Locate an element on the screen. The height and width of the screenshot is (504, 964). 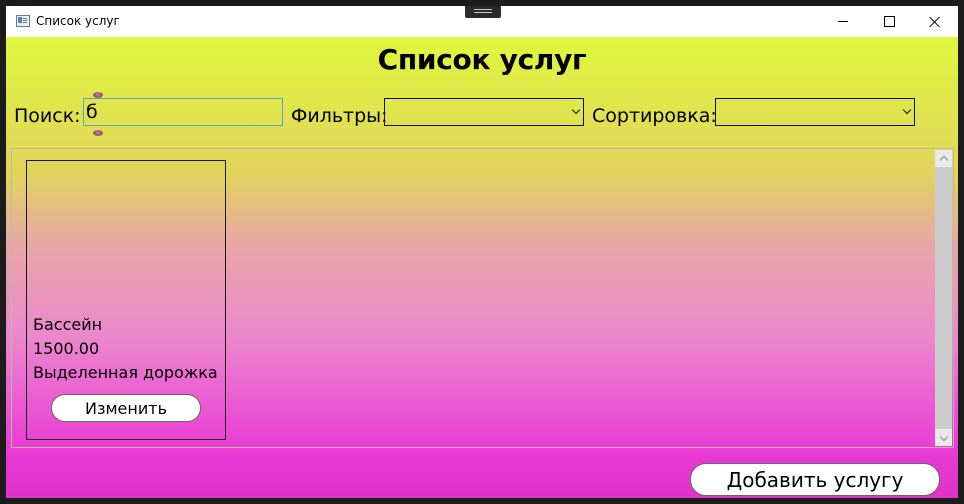
search-label: Поиск: is located at coordinates (47, 116).